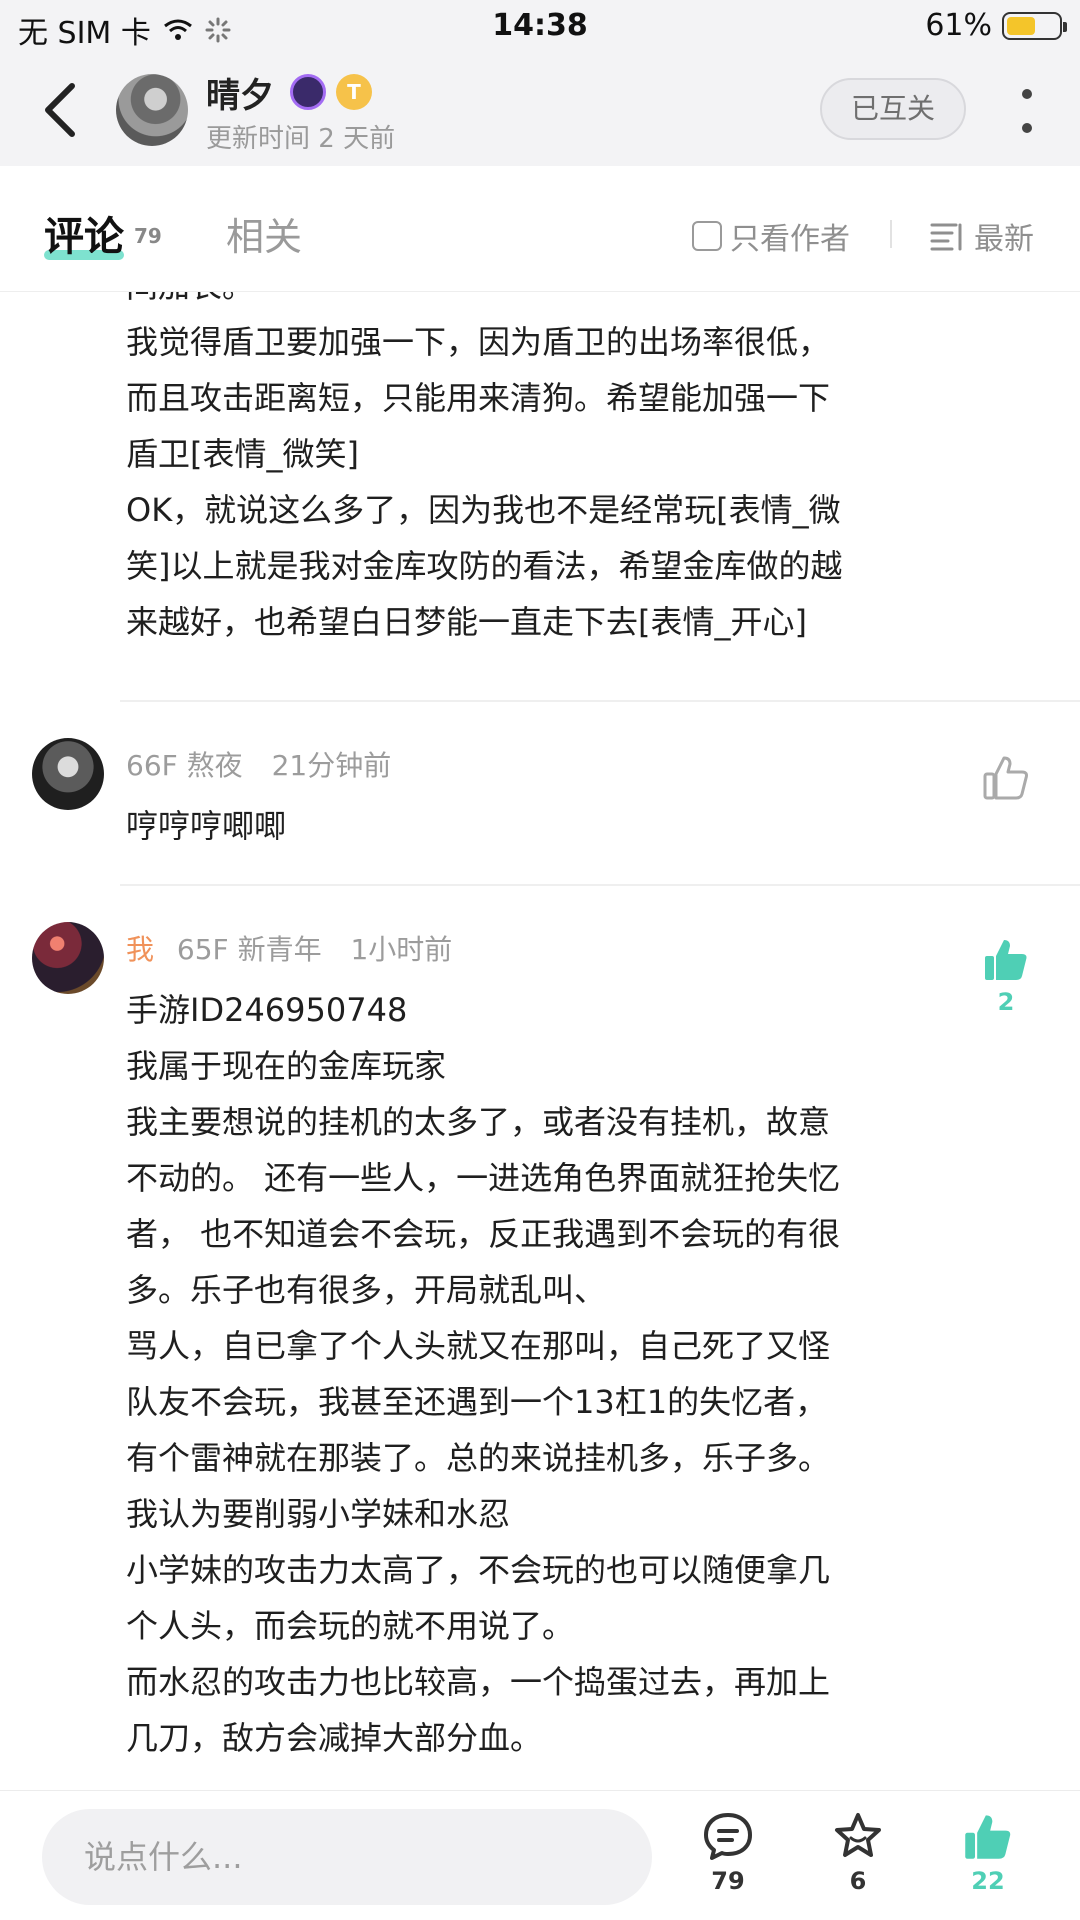  I want to click on comment-line: 哼哼哼唧唧, so click(206, 826).